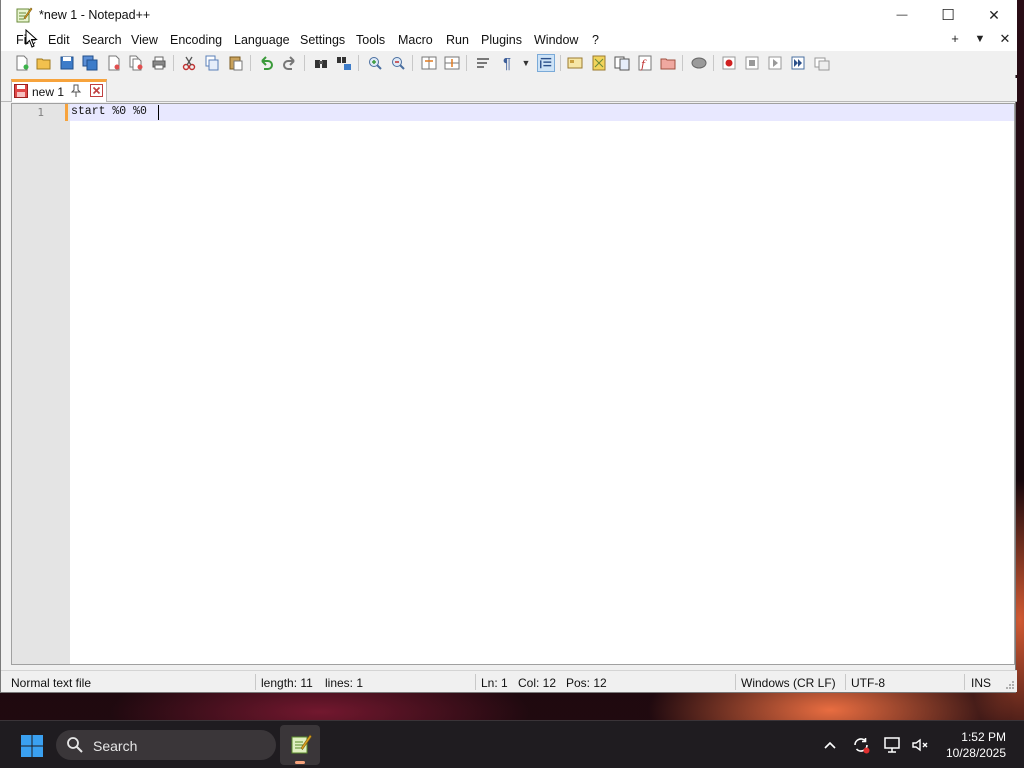  I want to click on redo-icon, so click(290, 63).